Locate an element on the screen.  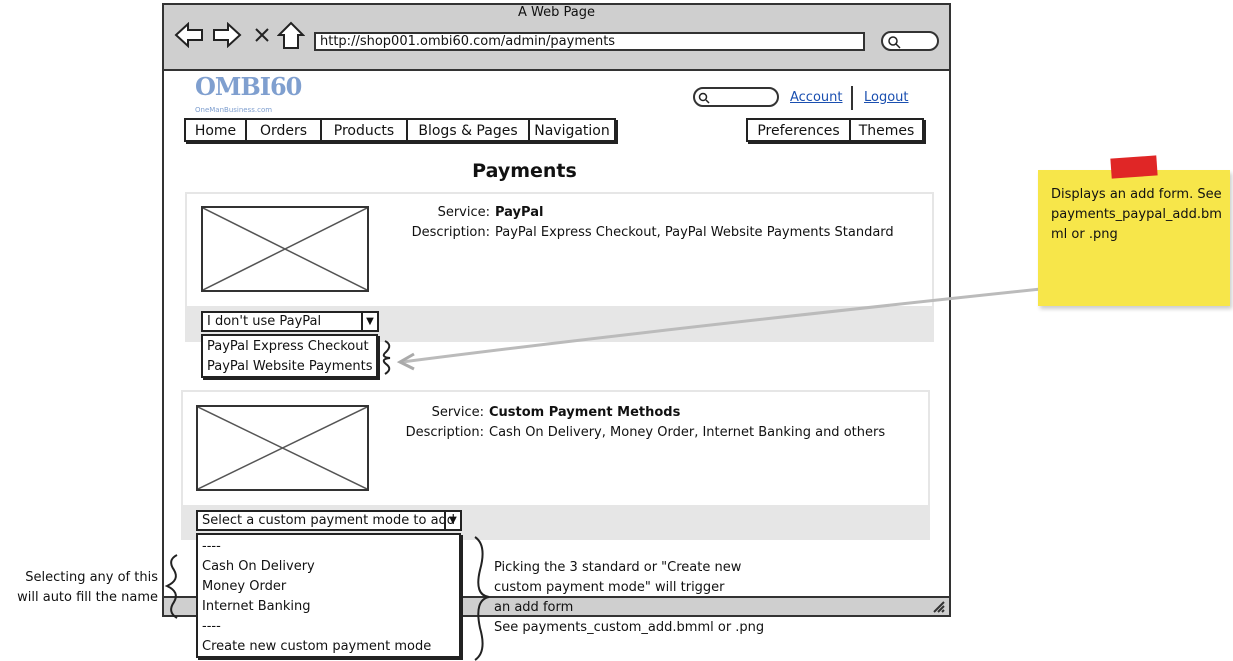
left-annotation-line: will auto fill the name is located at coordinates (87, 597).